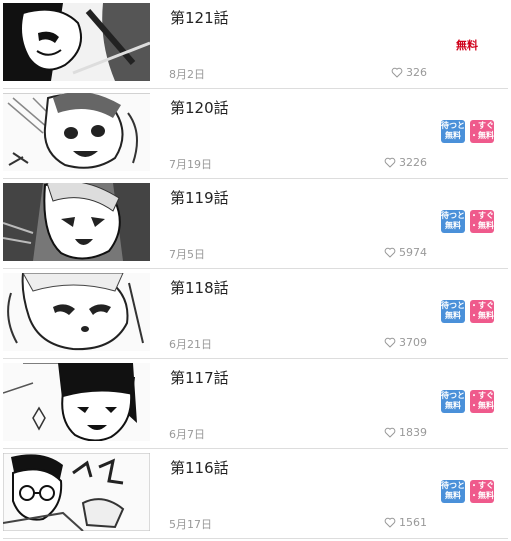 Image resolution: width=511 pixels, height=541 pixels. I want to click on like-count-value: 3709, so click(413, 342).